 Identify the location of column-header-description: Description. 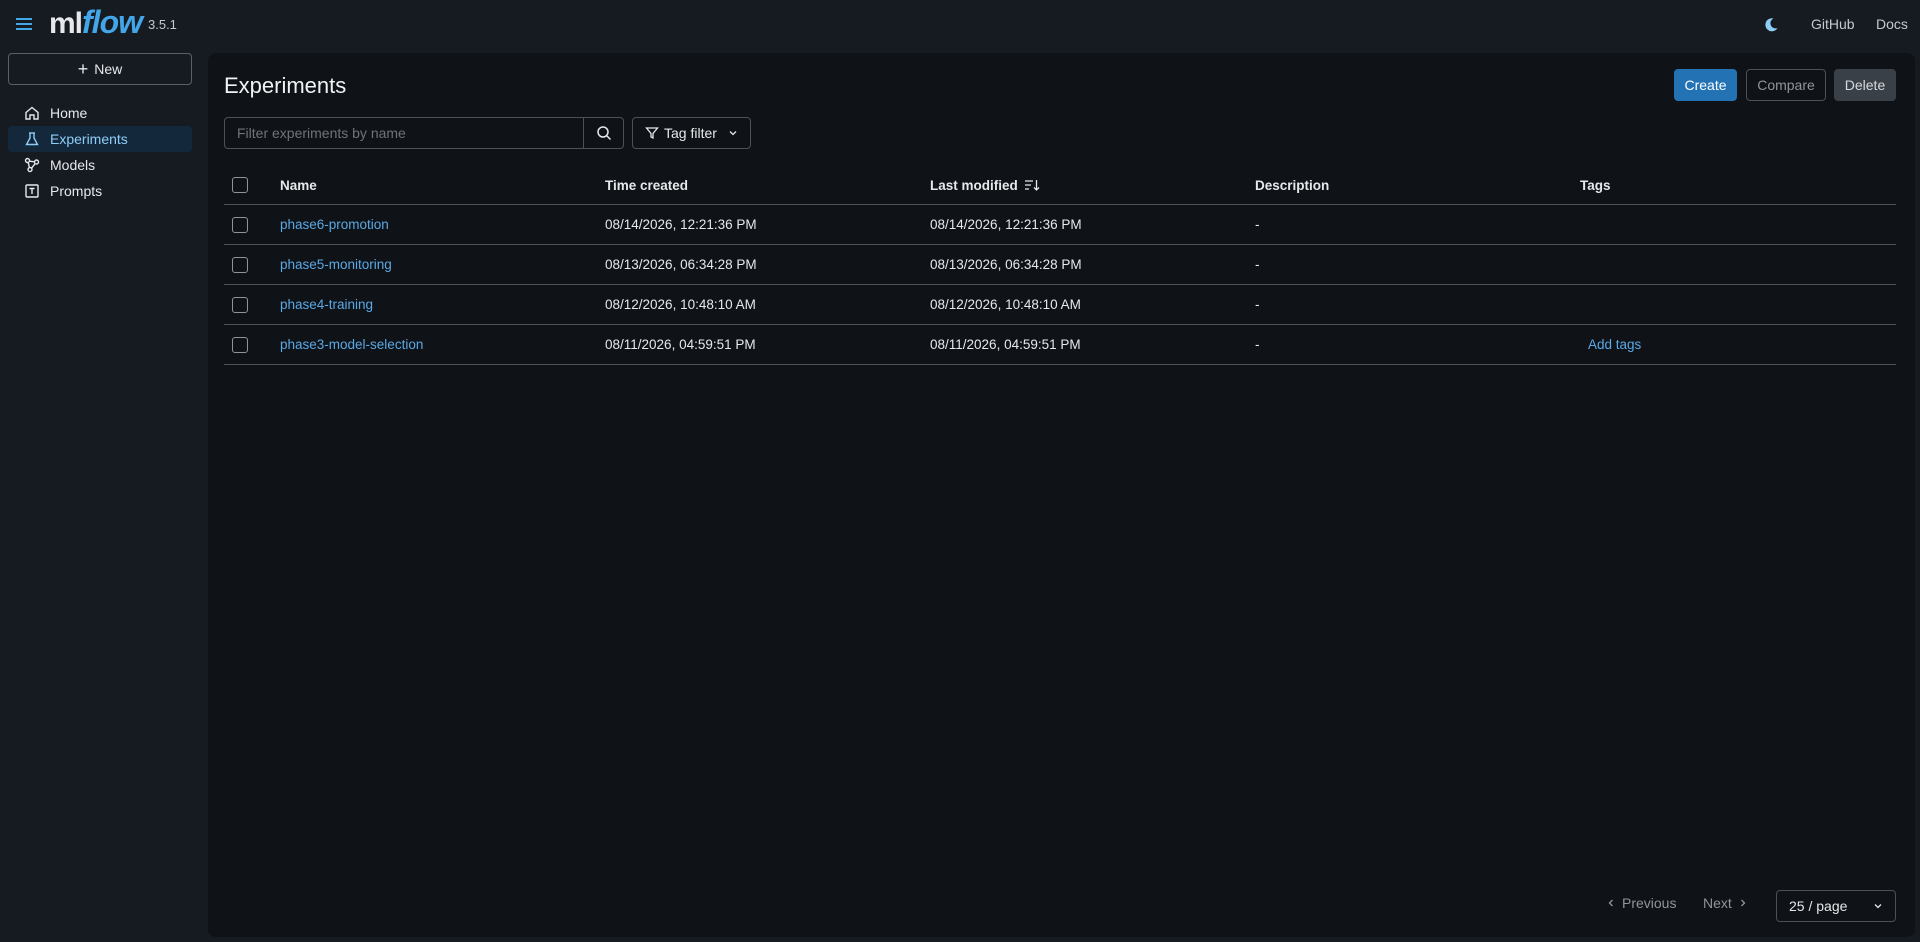
(1292, 185).